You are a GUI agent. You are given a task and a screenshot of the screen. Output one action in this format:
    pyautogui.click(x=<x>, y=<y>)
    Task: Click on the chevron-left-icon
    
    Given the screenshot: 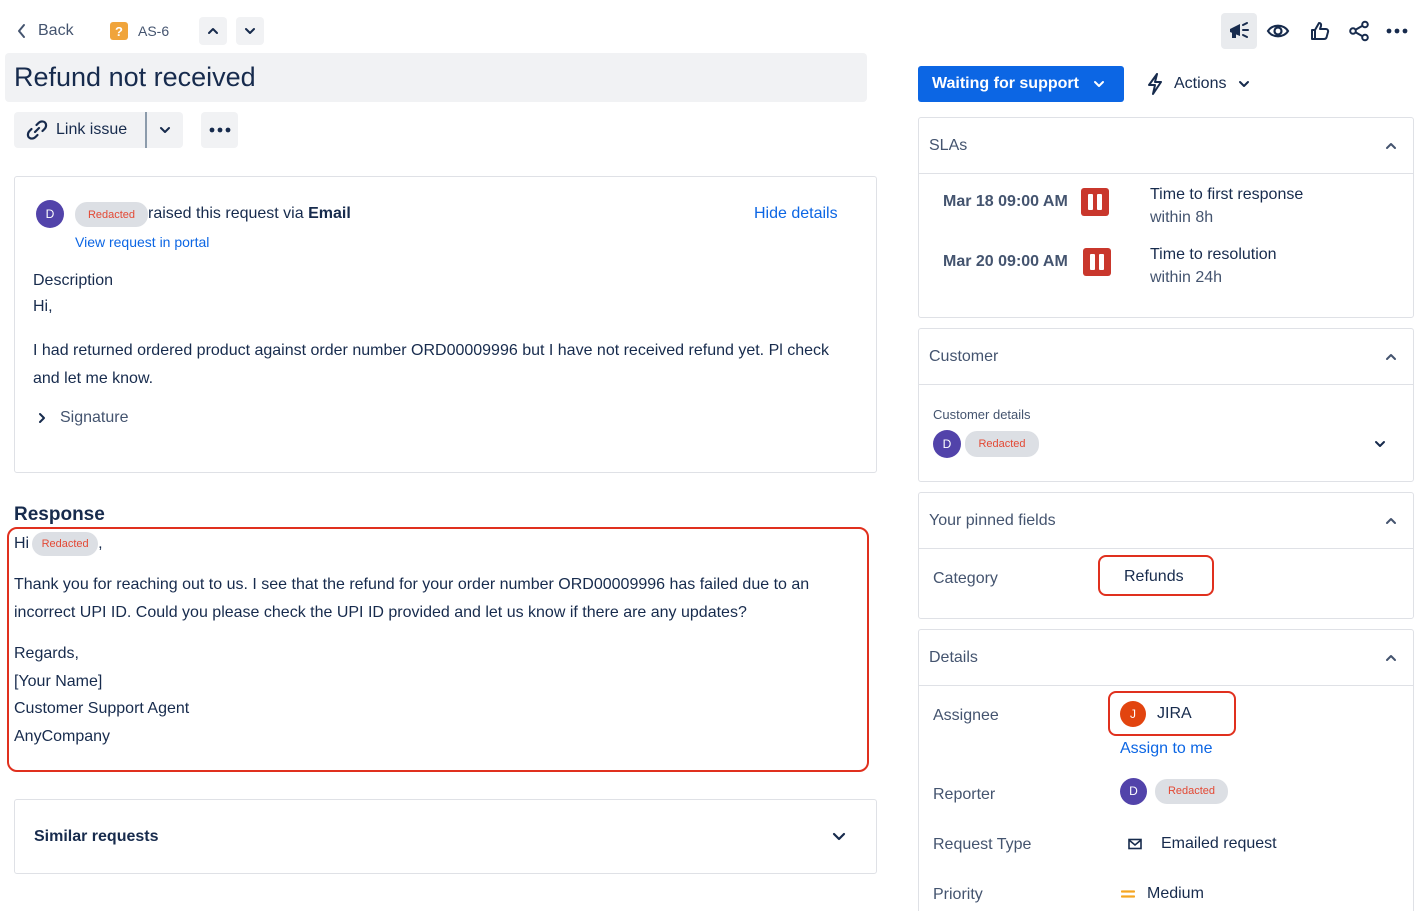 What is the action you would take?
    pyautogui.click(x=21, y=31)
    